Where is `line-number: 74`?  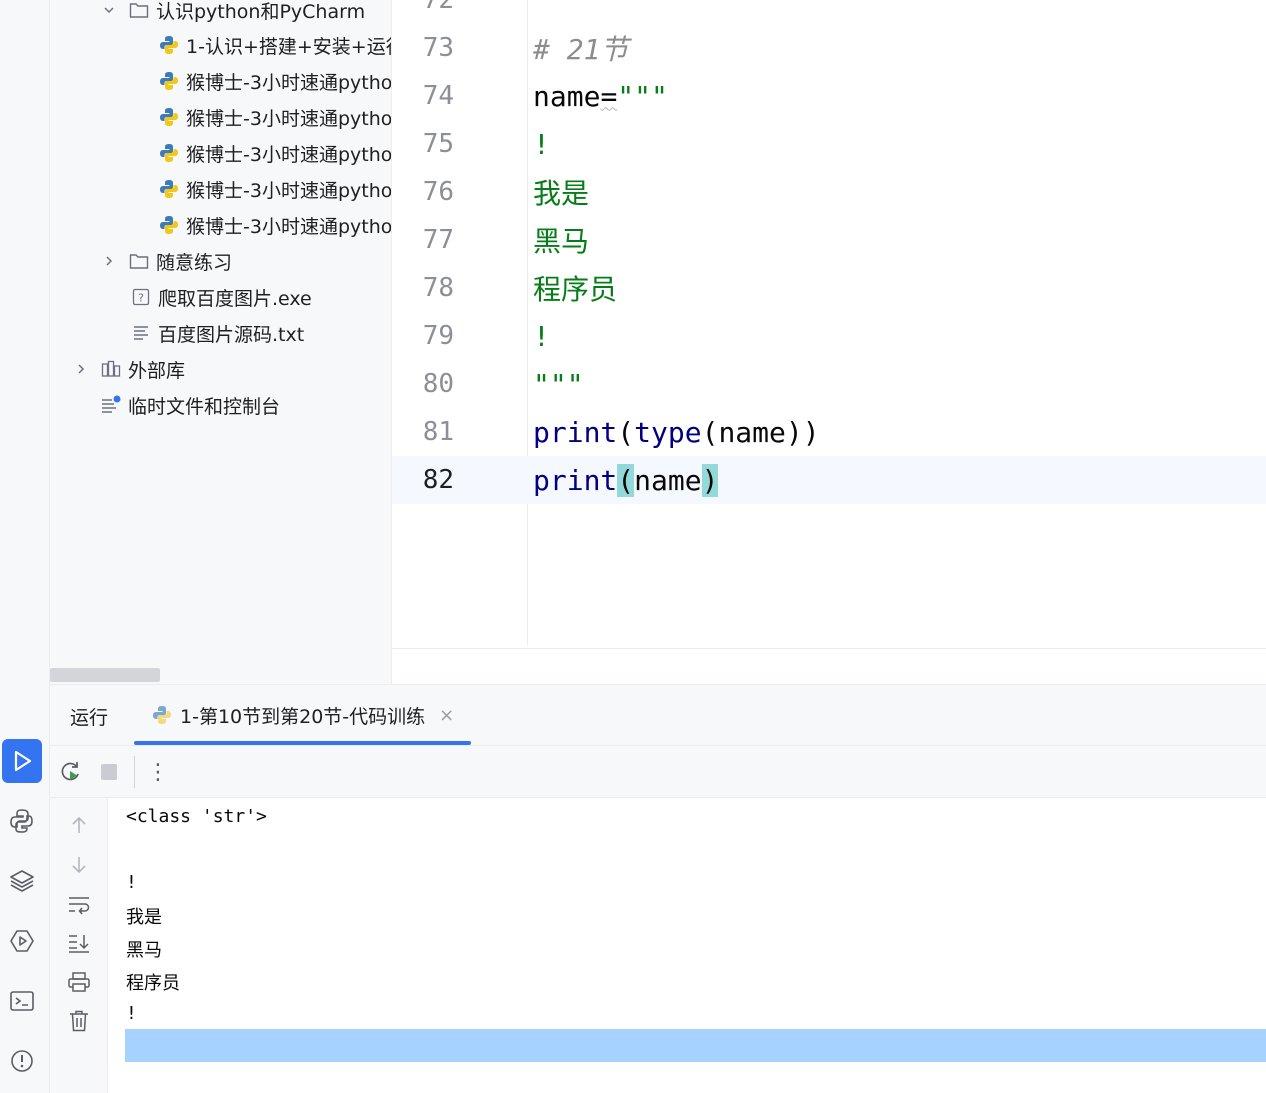 line-number: 74 is located at coordinates (438, 96).